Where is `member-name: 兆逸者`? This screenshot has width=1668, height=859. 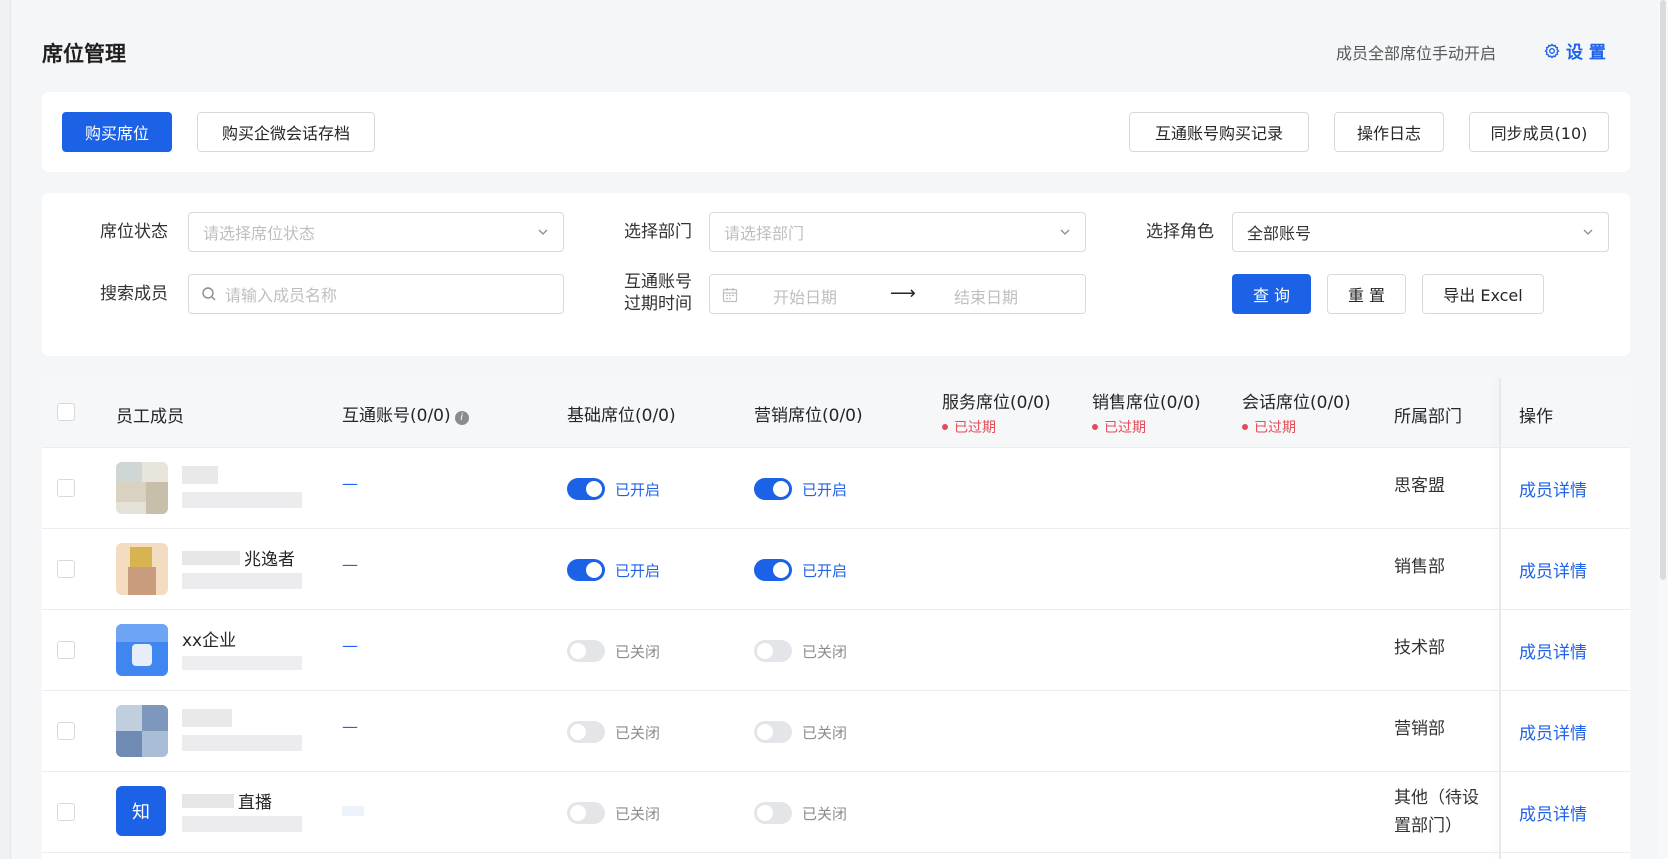 member-name: 兆逸者 is located at coordinates (269, 560).